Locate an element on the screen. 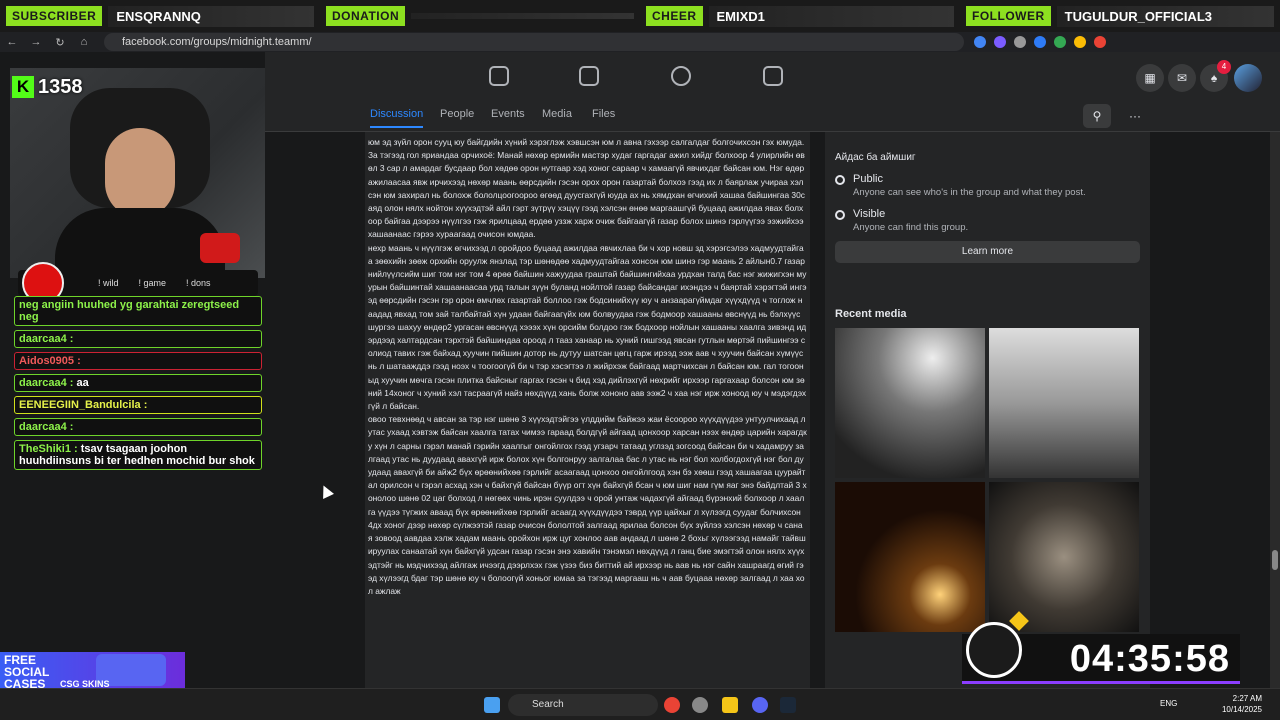 The image size is (1280, 720). start-icon is located at coordinates (492, 705).